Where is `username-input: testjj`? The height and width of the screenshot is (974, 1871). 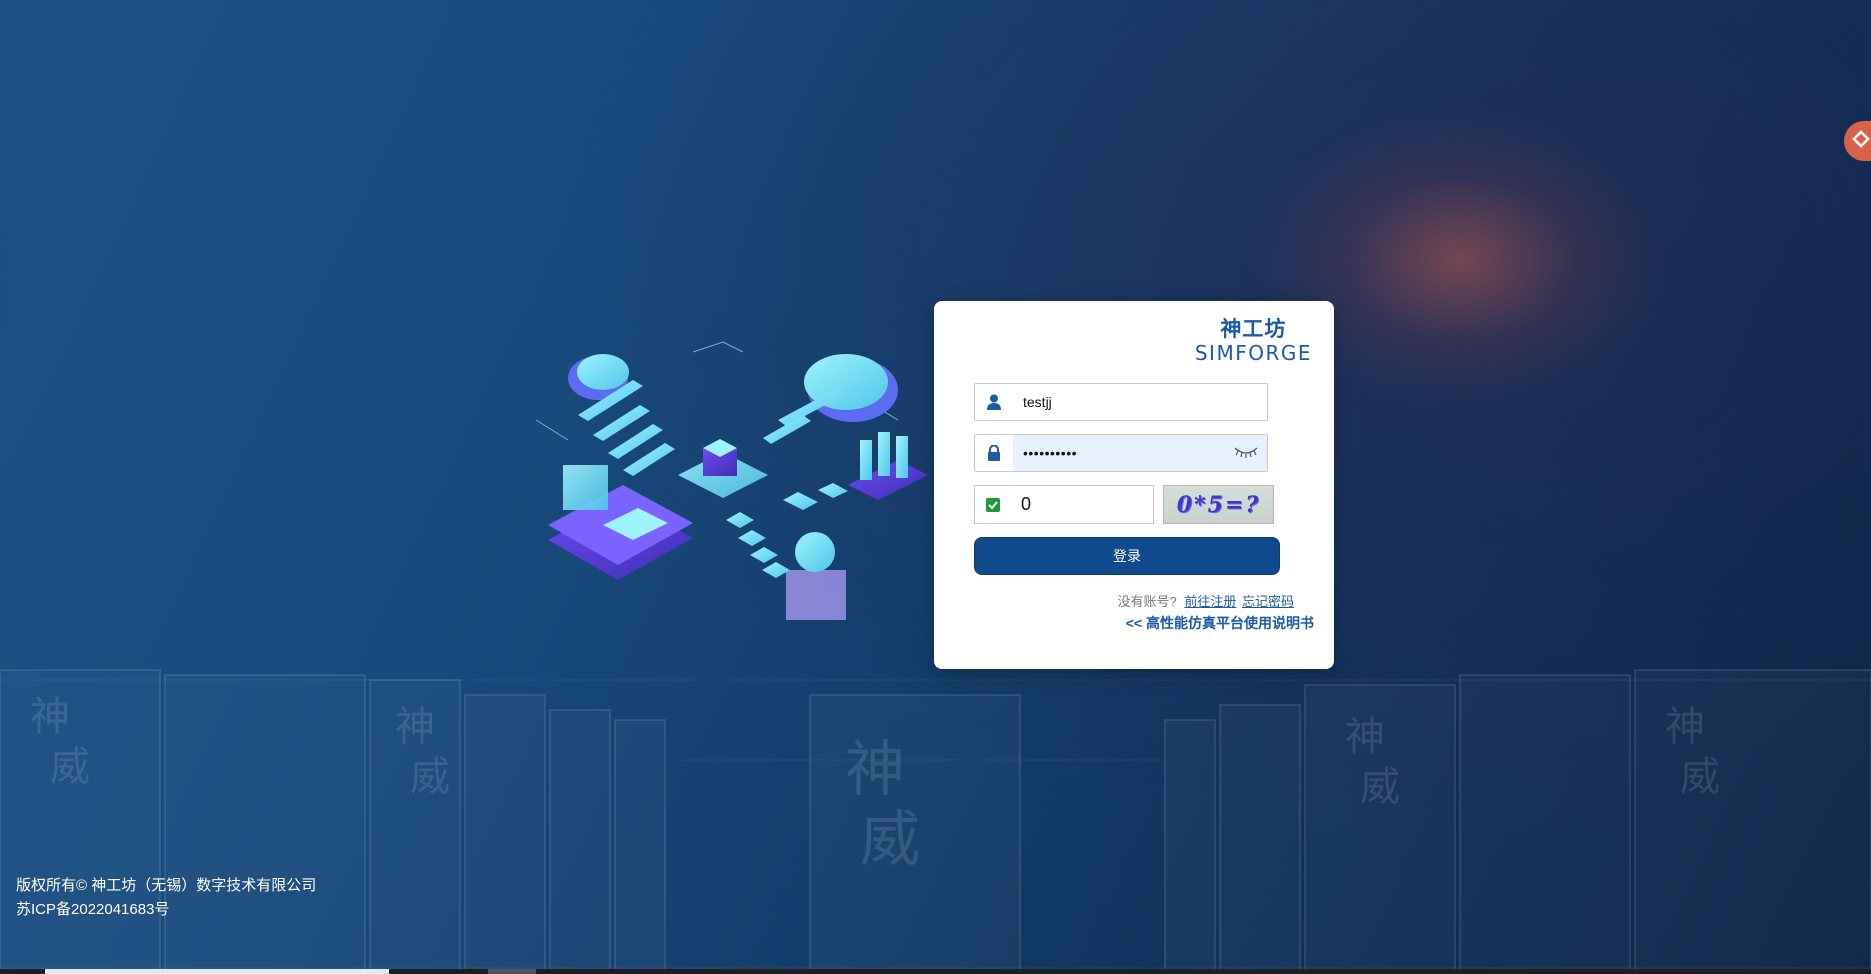
username-input: testjj is located at coordinates (1140, 402).